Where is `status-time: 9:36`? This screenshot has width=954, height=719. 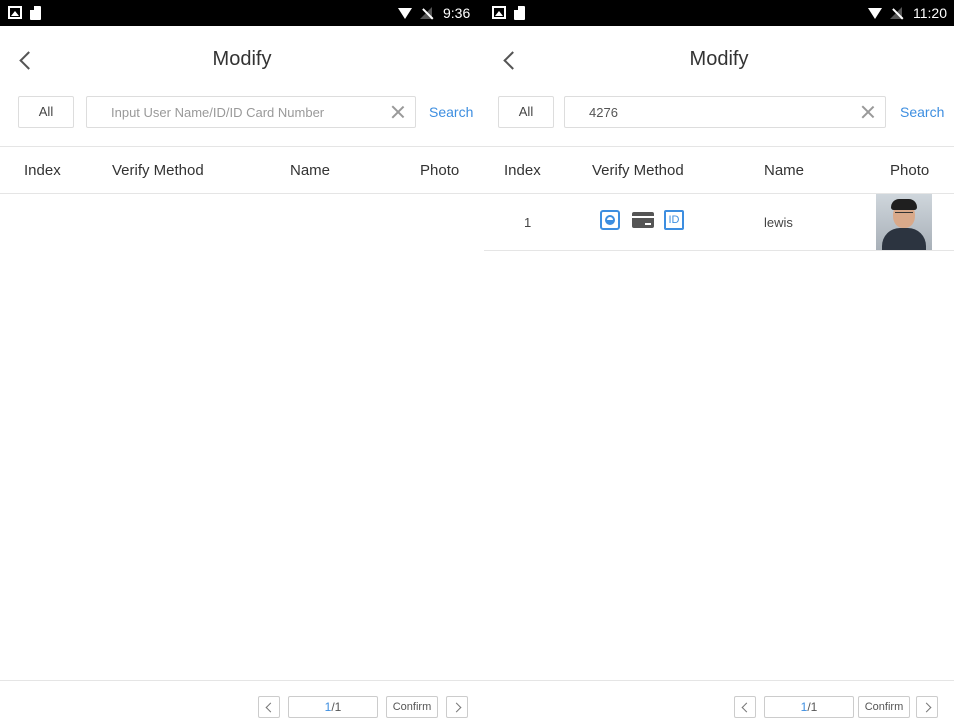 status-time: 9:36 is located at coordinates (457, 13).